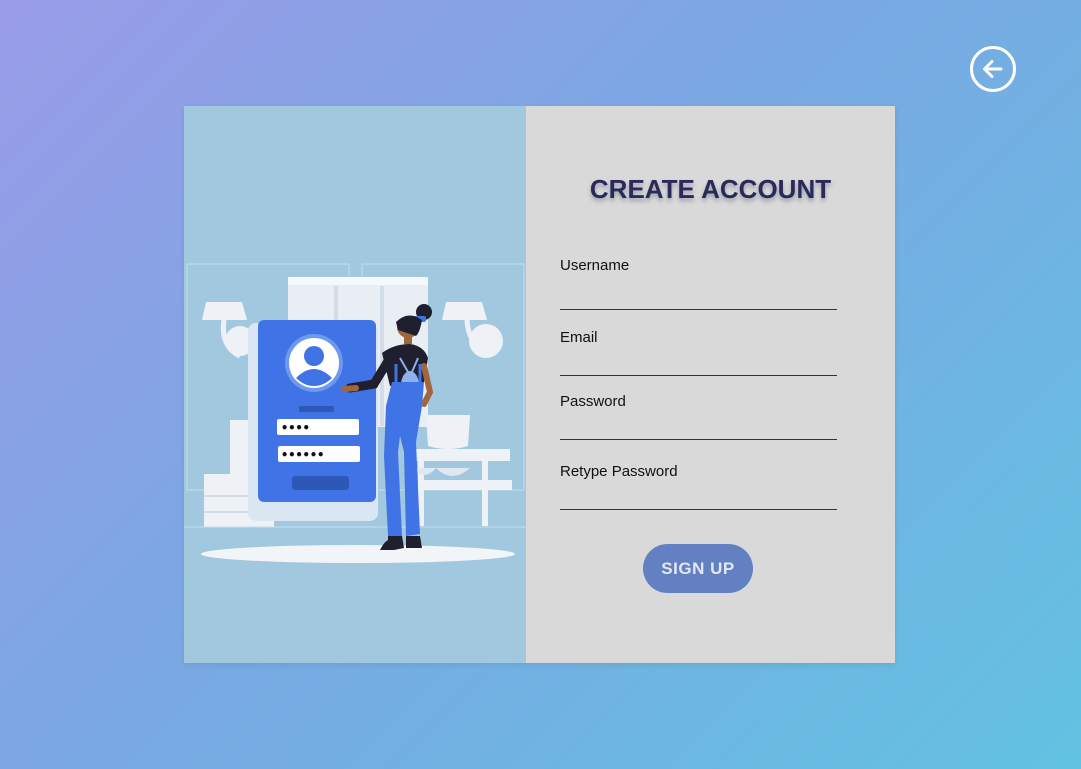 The height and width of the screenshot is (769, 1081). I want to click on password-field-group: Password, so click(698, 416).